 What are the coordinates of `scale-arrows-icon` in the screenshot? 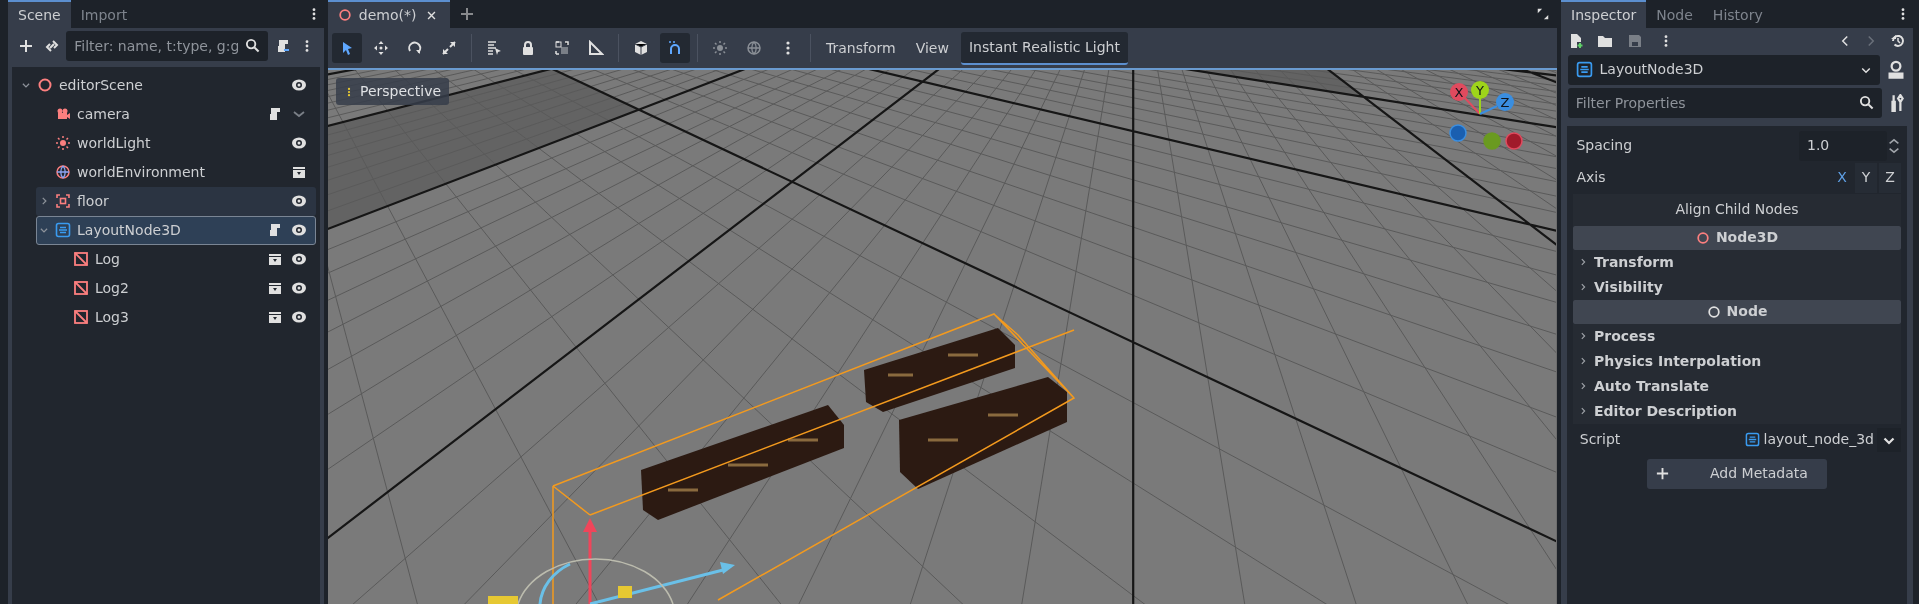 It's located at (449, 48).